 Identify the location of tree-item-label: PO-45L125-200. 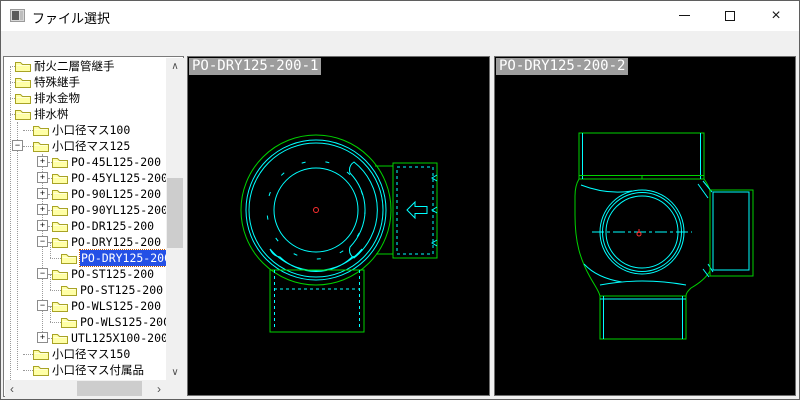
(116, 162).